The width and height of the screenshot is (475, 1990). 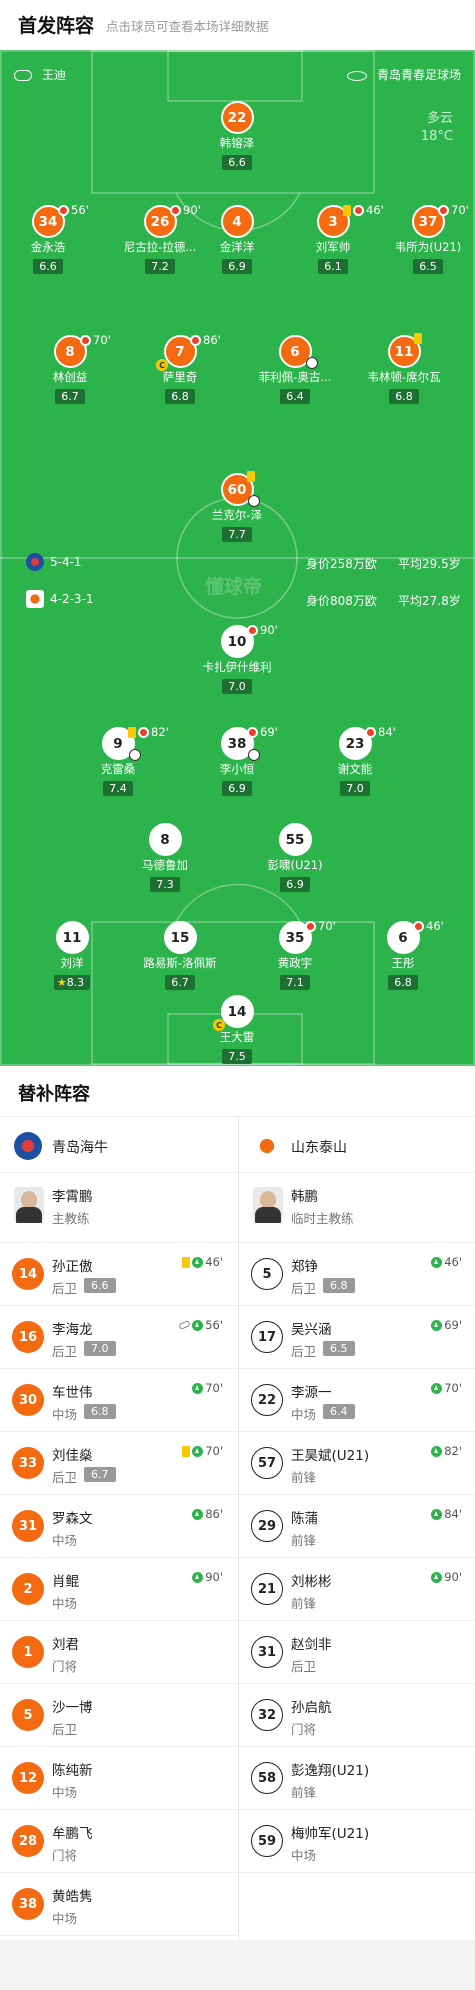 What do you see at coordinates (426, 238) in the screenshot?
I see `pitch-player: 37 韦所为(U21) 6.5 70'` at bounding box center [426, 238].